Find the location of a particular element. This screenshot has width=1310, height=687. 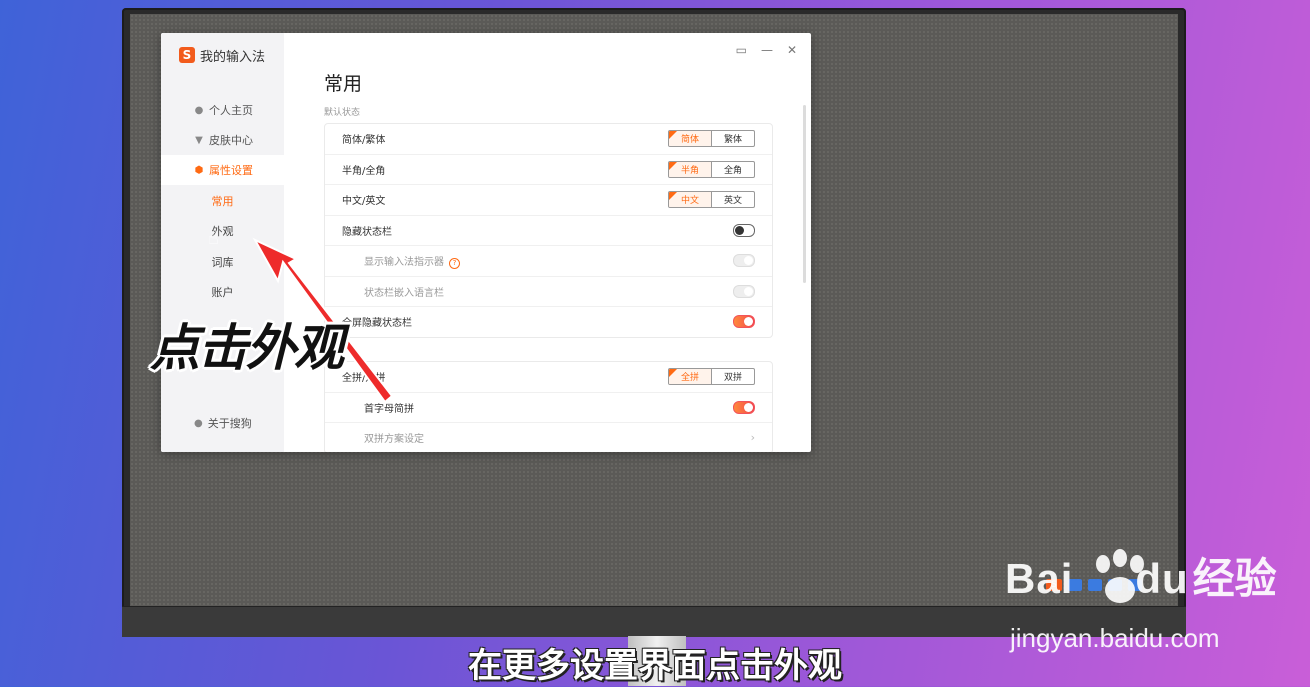

simplified-traditional-switch: 简体 繁体 is located at coordinates (711, 139).